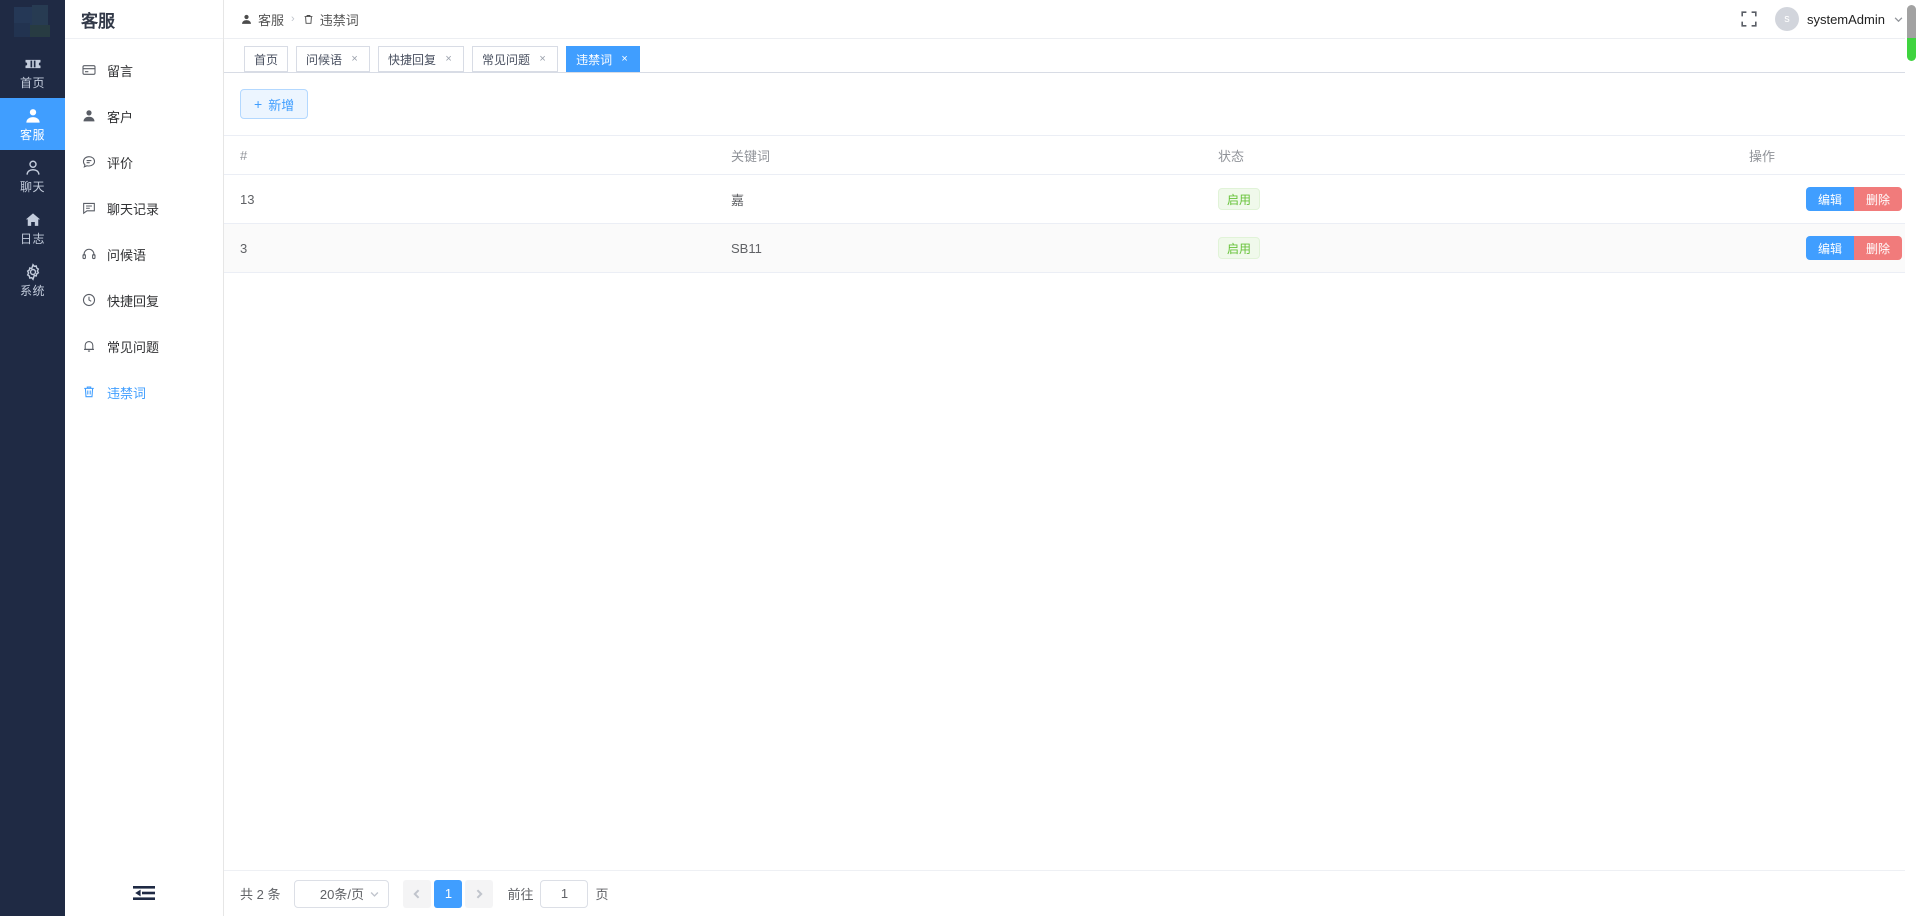  What do you see at coordinates (339, 20) in the screenshot?
I see `breadcrumb-item-banned-words-label: 违禁词` at bounding box center [339, 20].